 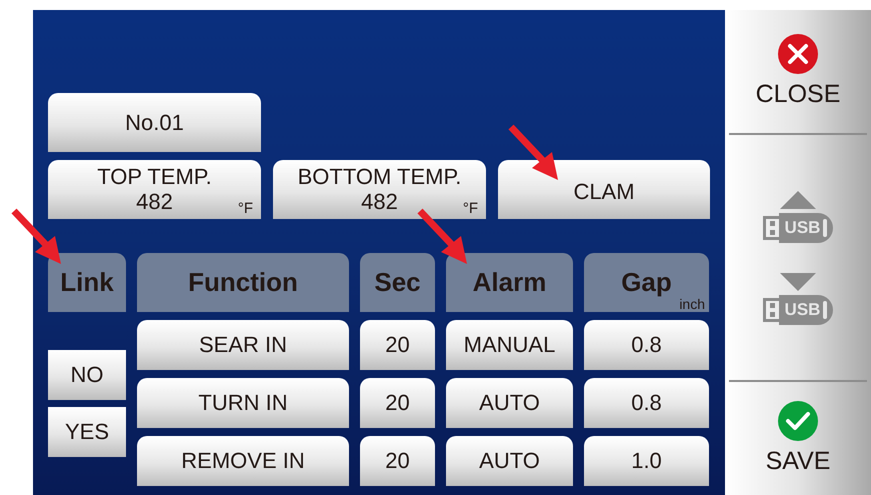 I want to click on temperature-button: BOTTOM TEMP. 482 °F, so click(x=379, y=189).